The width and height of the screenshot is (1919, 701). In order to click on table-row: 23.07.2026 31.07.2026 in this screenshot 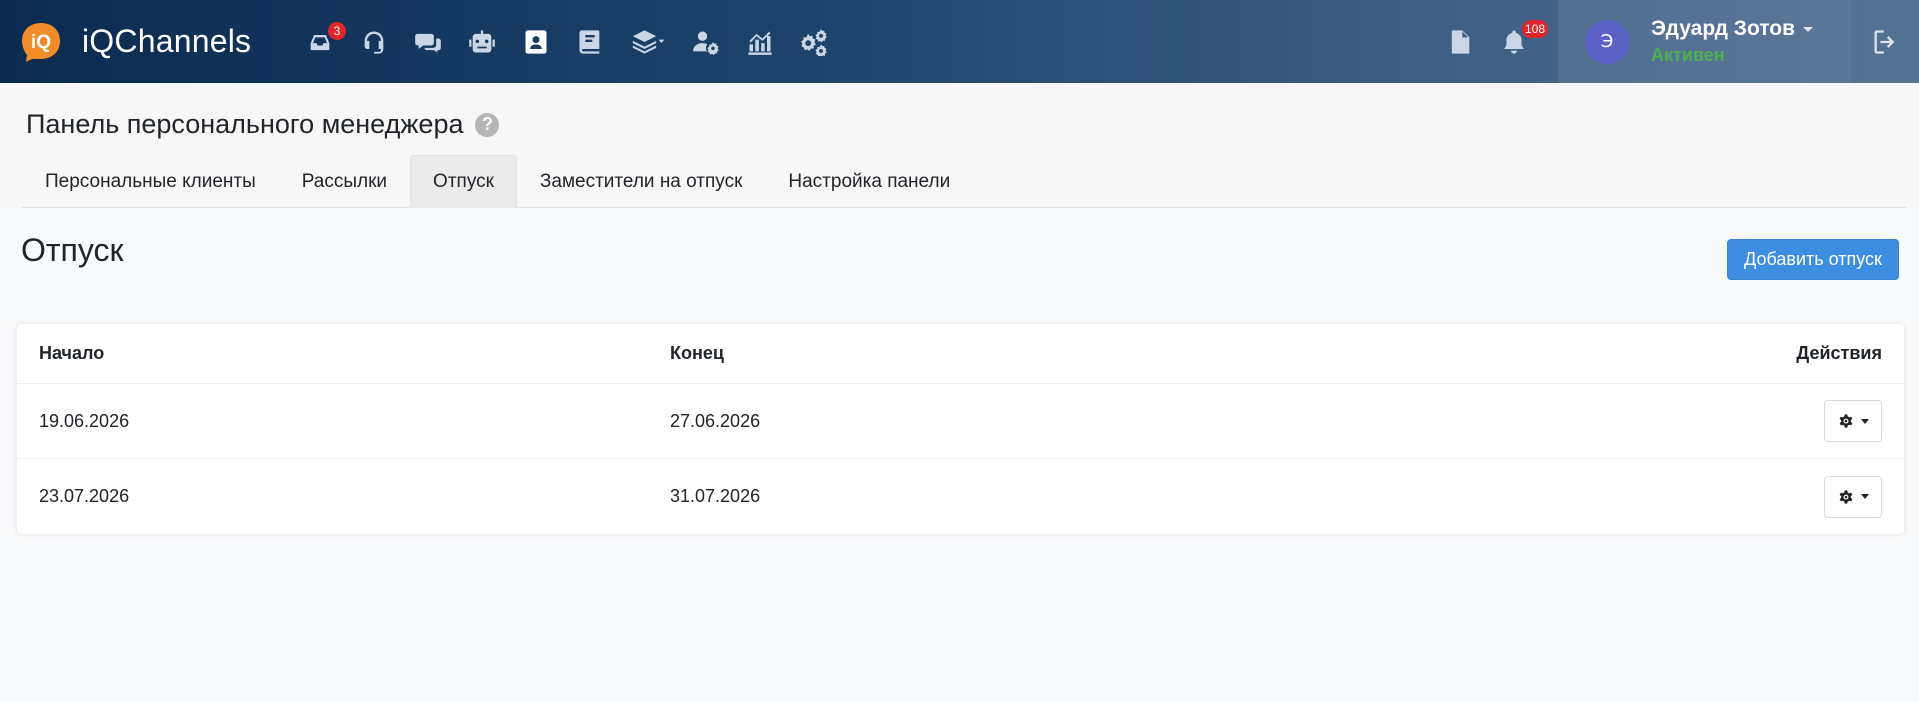, I will do `click(960, 496)`.